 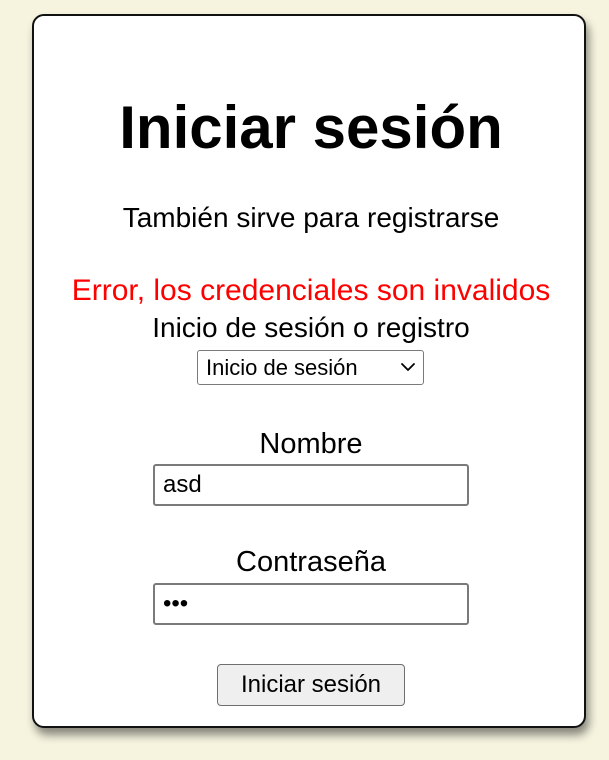 What do you see at coordinates (311, 562) in the screenshot?
I see `password-label: Contraseña` at bounding box center [311, 562].